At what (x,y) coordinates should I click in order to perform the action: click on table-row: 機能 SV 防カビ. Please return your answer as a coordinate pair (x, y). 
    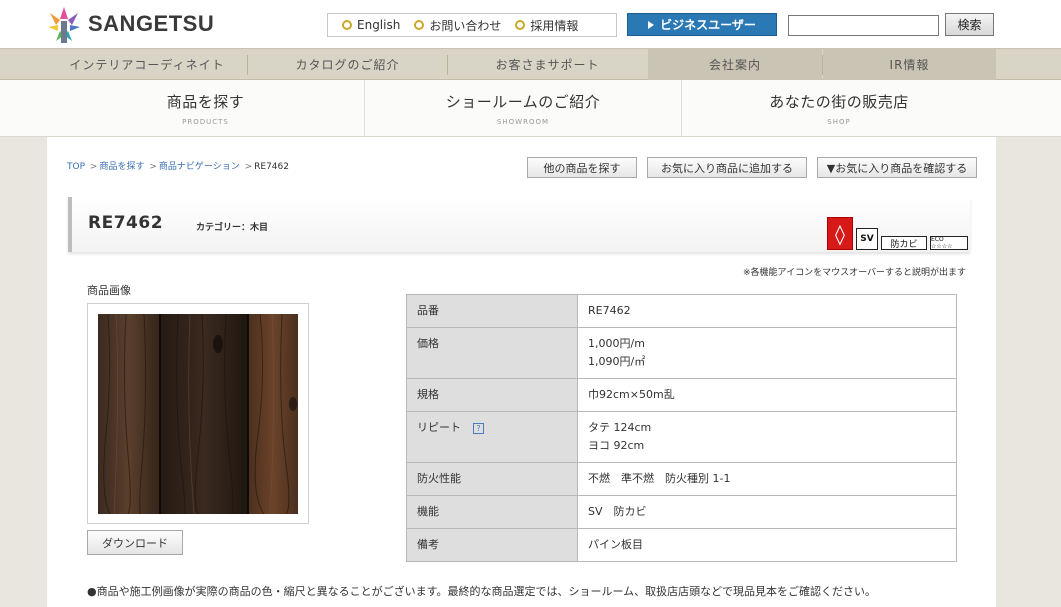
    Looking at the image, I should click on (681, 512).